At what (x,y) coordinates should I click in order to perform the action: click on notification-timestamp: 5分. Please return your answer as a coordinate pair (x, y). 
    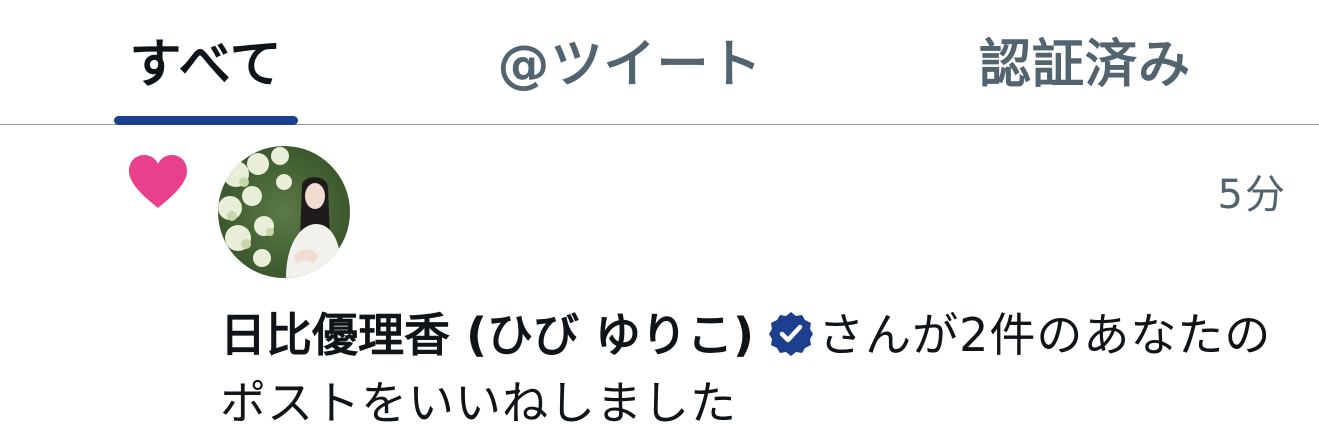
    Looking at the image, I should click on (1252, 195).